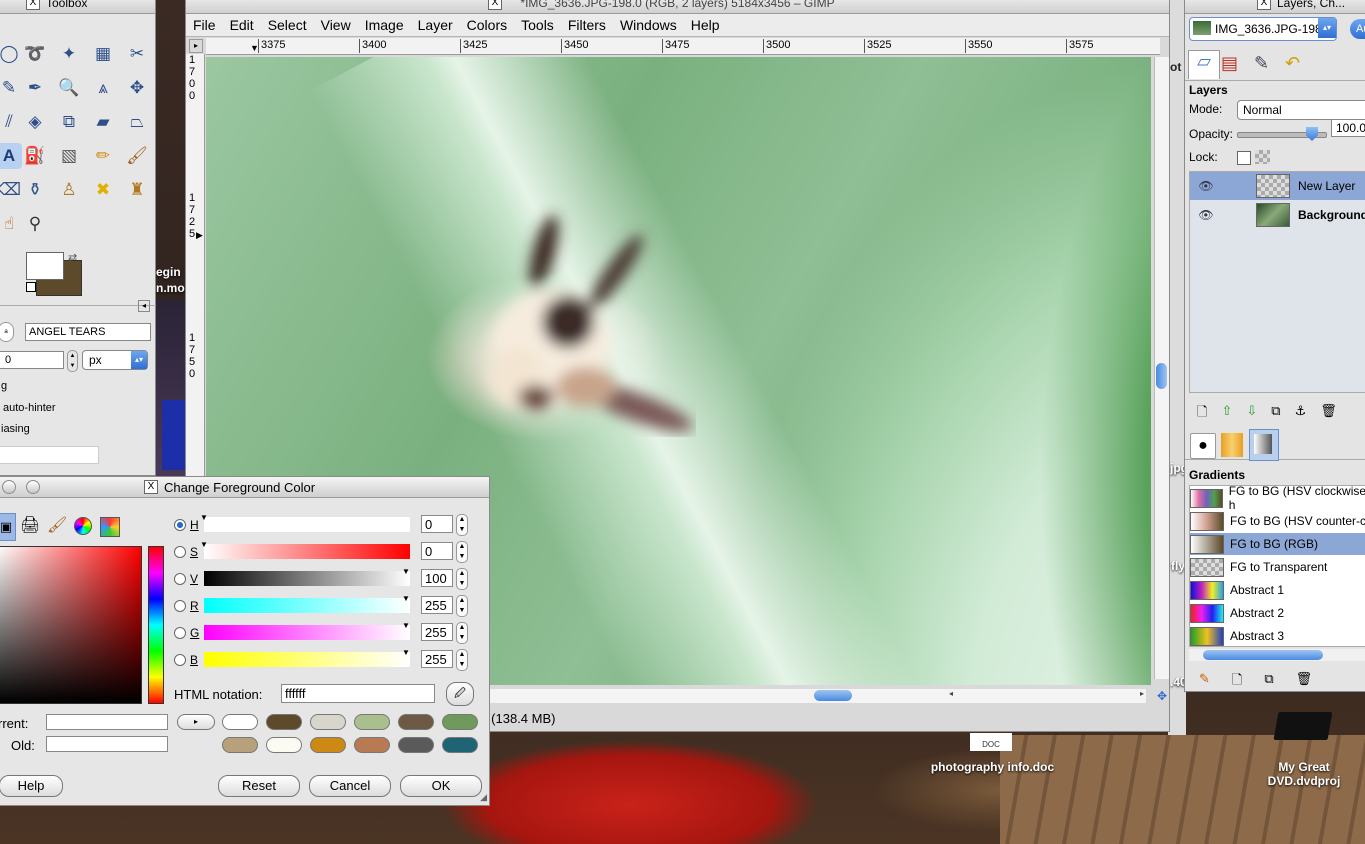 The image size is (1365, 844). Describe the element at coordinates (49, 455) in the screenshot. I see `color-field` at that location.